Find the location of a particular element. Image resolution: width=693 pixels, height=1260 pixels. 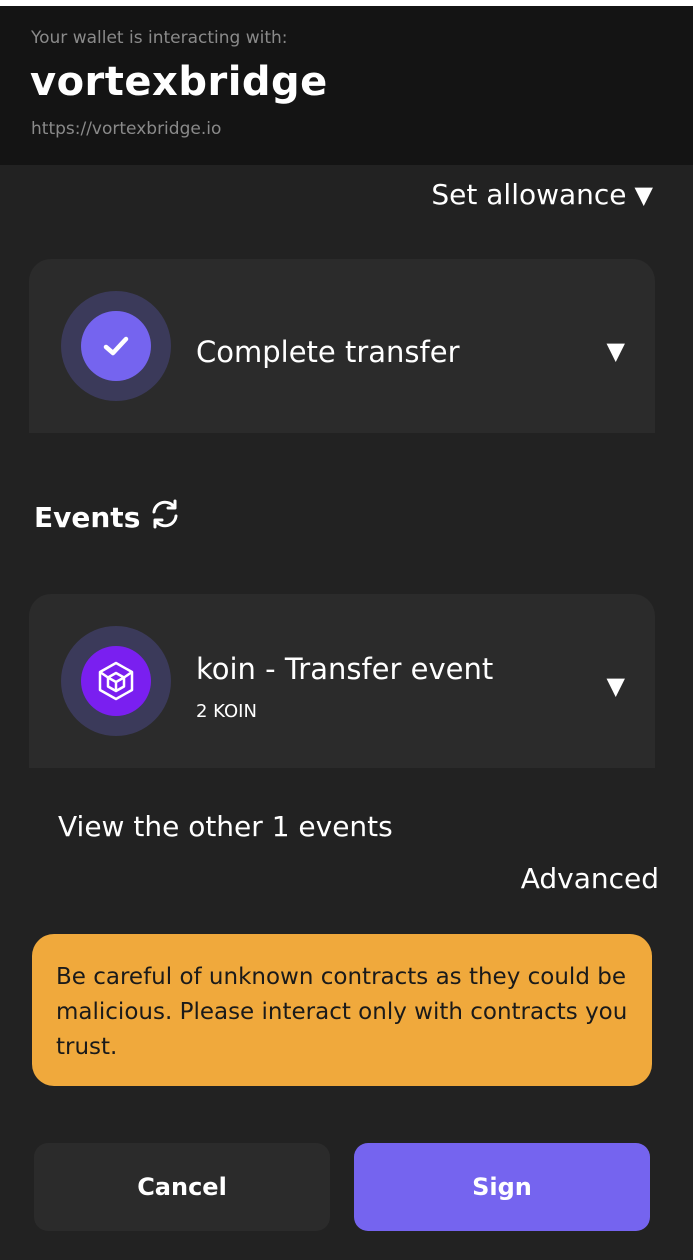

caret-down-icon: ▼ is located at coordinates (643, 194).